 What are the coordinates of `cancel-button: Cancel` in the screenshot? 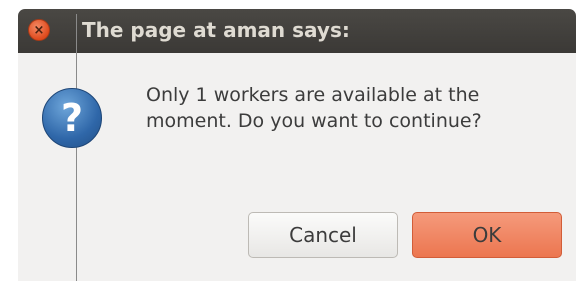 It's located at (323, 235).